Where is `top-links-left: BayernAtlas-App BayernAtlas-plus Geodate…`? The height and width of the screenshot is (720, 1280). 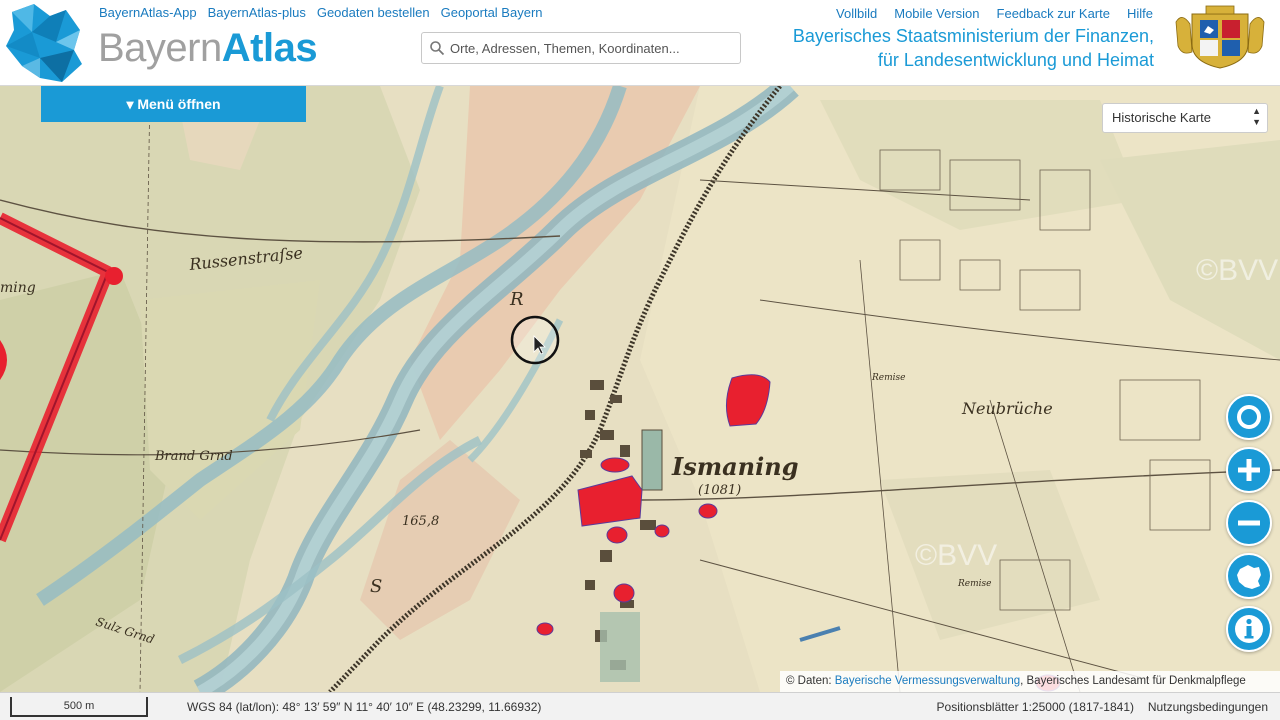 top-links-left: BayernAtlas-App BayernAtlas-plus Geodate… is located at coordinates (321, 12).